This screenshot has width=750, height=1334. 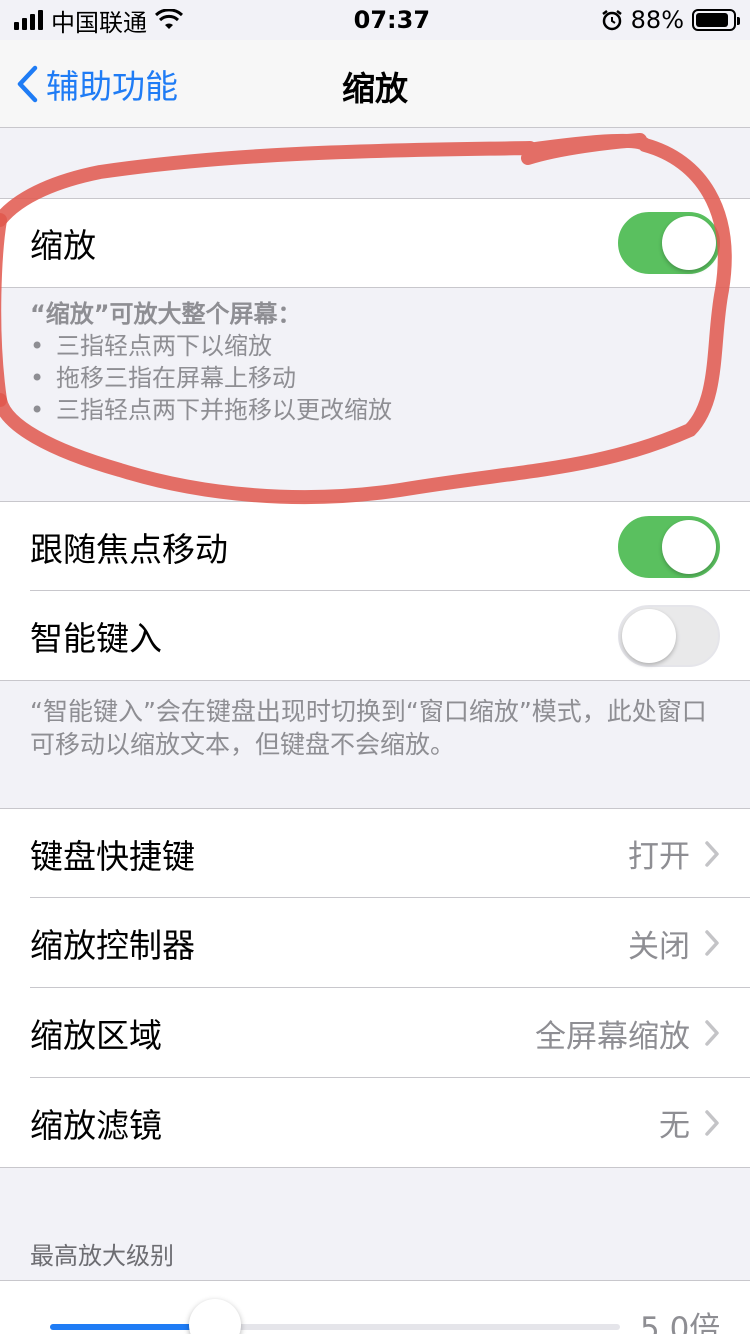 I want to click on status-left: 中国联通, so click(x=98, y=20).